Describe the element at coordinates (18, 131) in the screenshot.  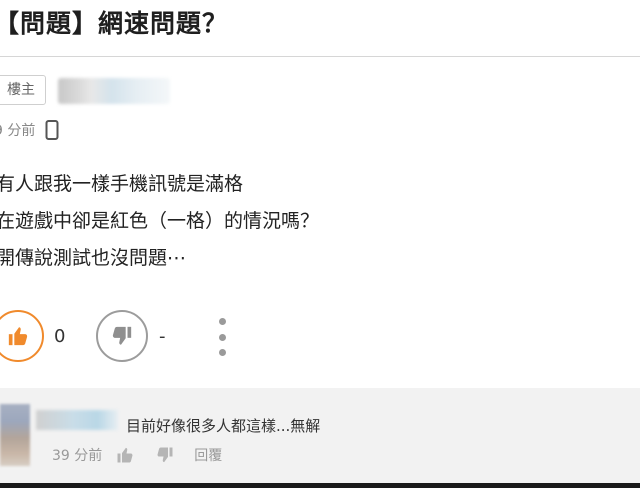
I see `post-time: 9 分前` at that location.